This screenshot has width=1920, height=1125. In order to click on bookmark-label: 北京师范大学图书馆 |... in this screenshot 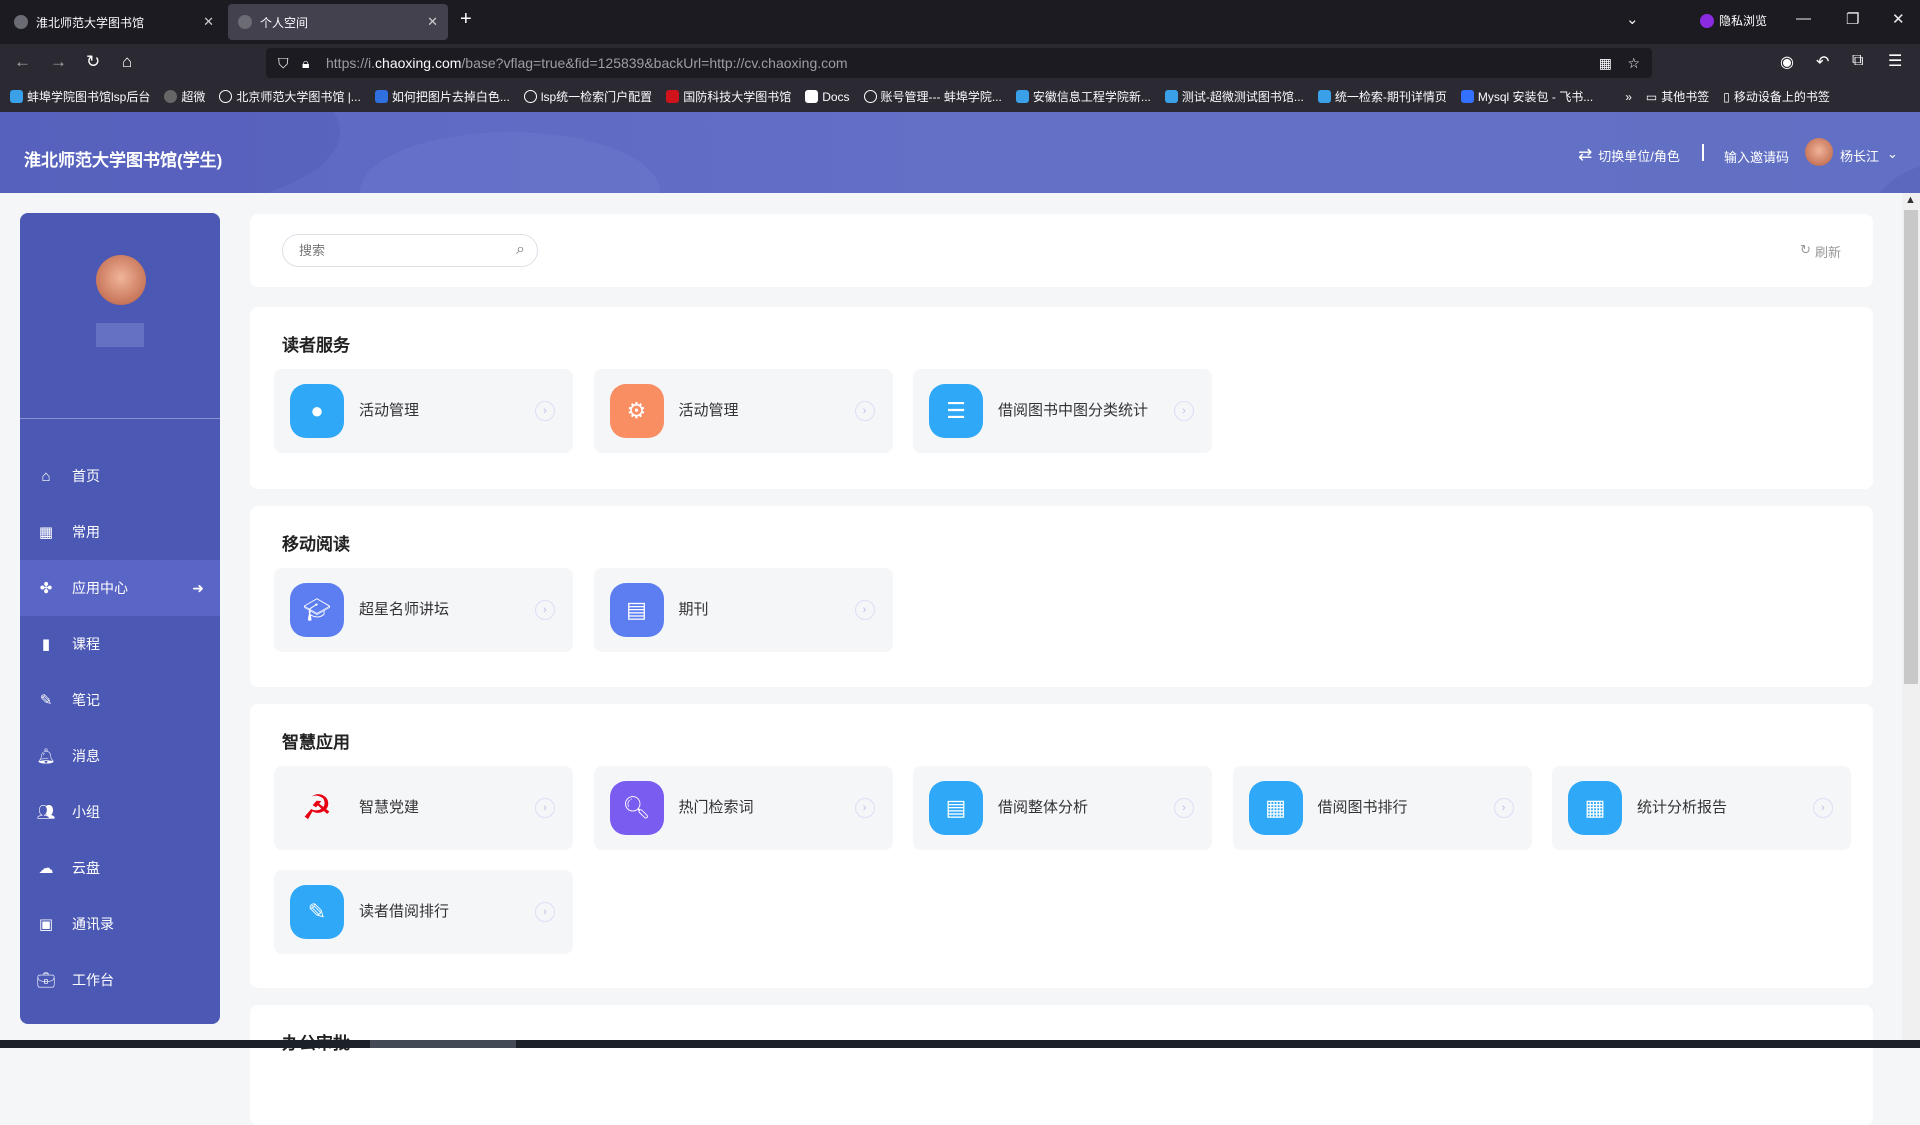, I will do `click(298, 97)`.